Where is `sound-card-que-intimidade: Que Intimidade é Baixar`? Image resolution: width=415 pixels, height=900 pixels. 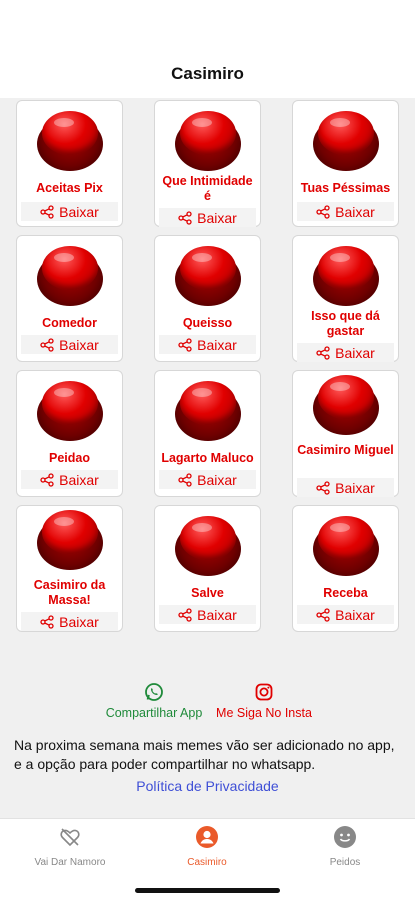
sound-card-que-intimidade: Que Intimidade é Baixar is located at coordinates (207, 163).